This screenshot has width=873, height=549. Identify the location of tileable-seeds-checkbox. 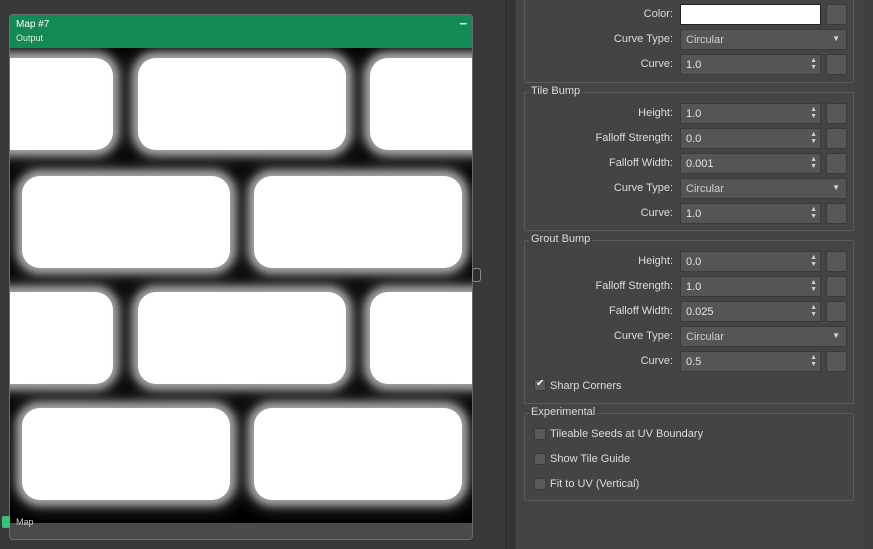
(540, 434).